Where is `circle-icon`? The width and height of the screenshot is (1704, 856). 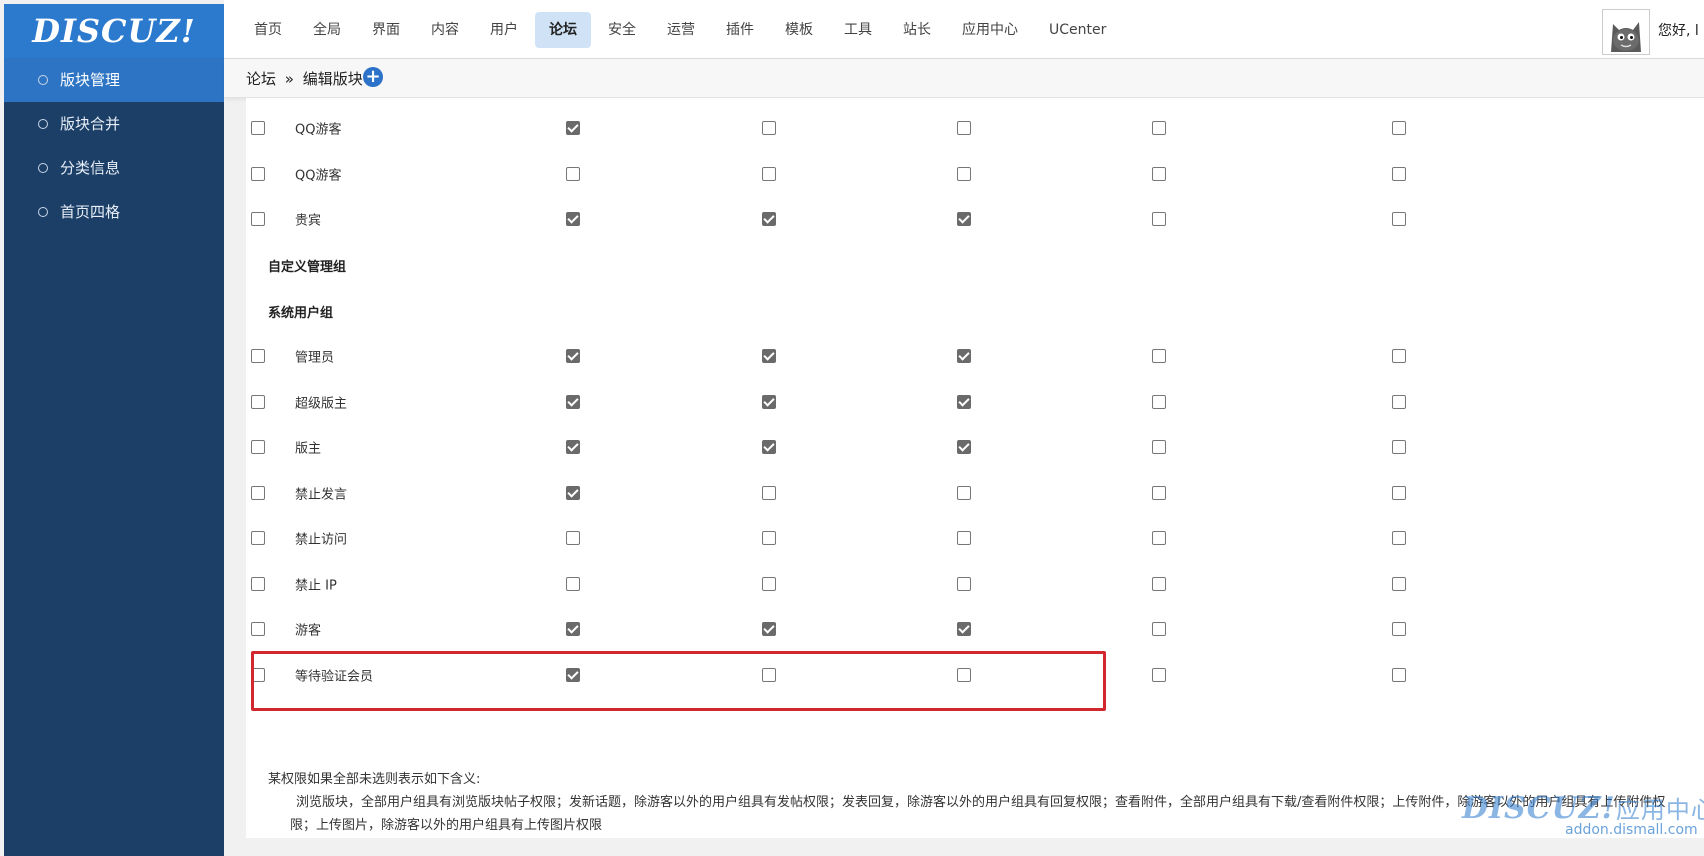 circle-icon is located at coordinates (43, 167).